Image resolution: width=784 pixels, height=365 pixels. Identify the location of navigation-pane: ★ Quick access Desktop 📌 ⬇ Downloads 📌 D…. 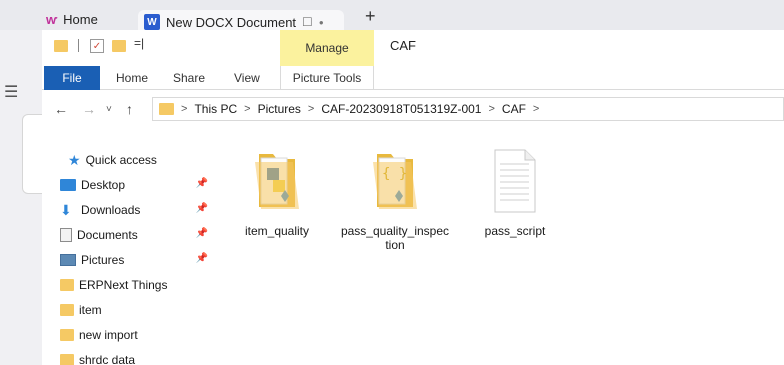
(125, 246).